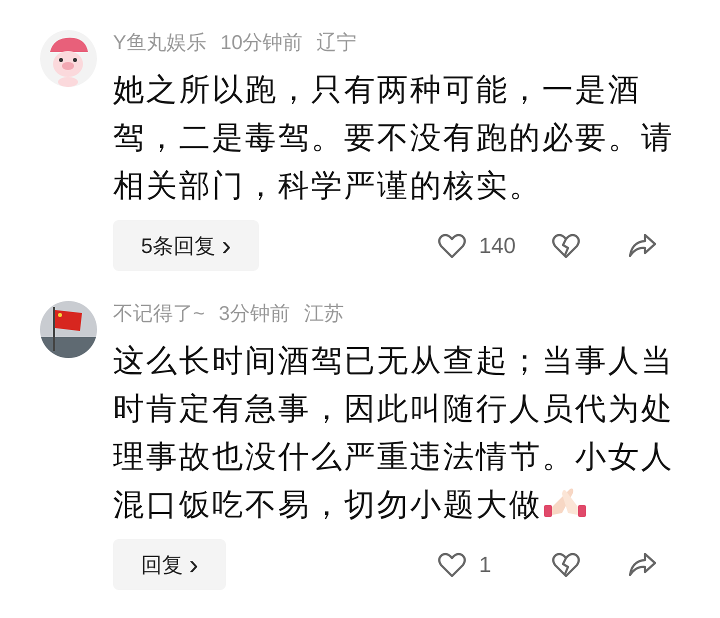  What do you see at coordinates (497, 245) in the screenshot?
I see `like-count: 140` at bounding box center [497, 245].